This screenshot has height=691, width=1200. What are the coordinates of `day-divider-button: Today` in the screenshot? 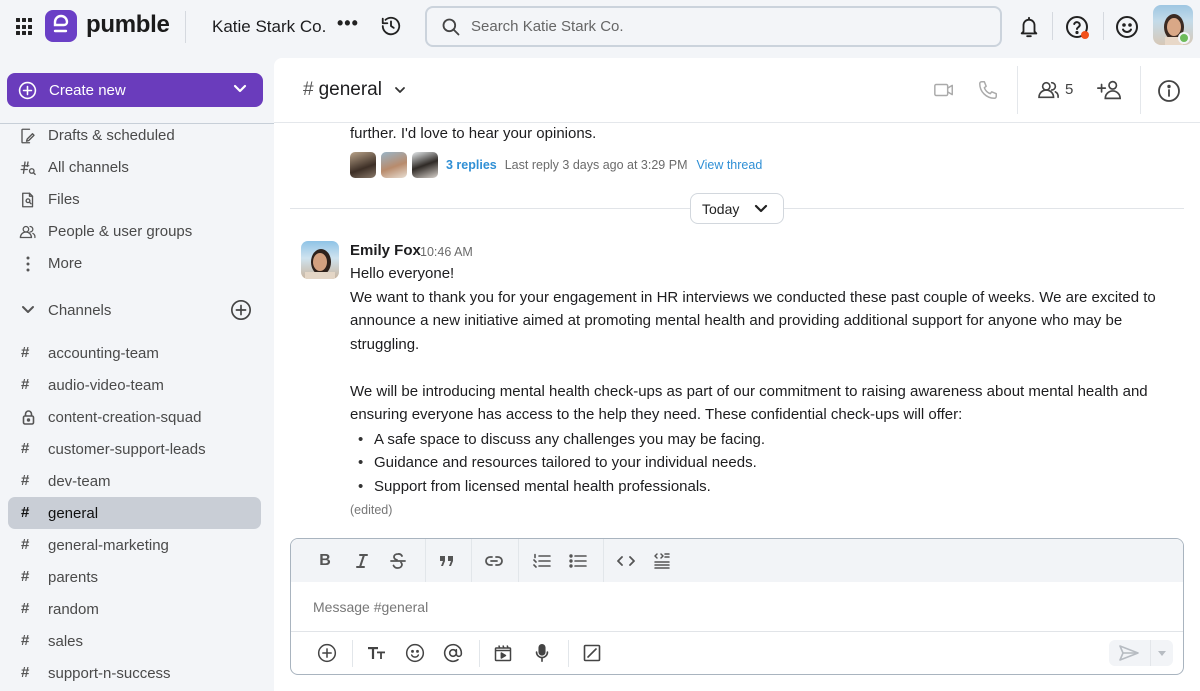 It's located at (737, 208).